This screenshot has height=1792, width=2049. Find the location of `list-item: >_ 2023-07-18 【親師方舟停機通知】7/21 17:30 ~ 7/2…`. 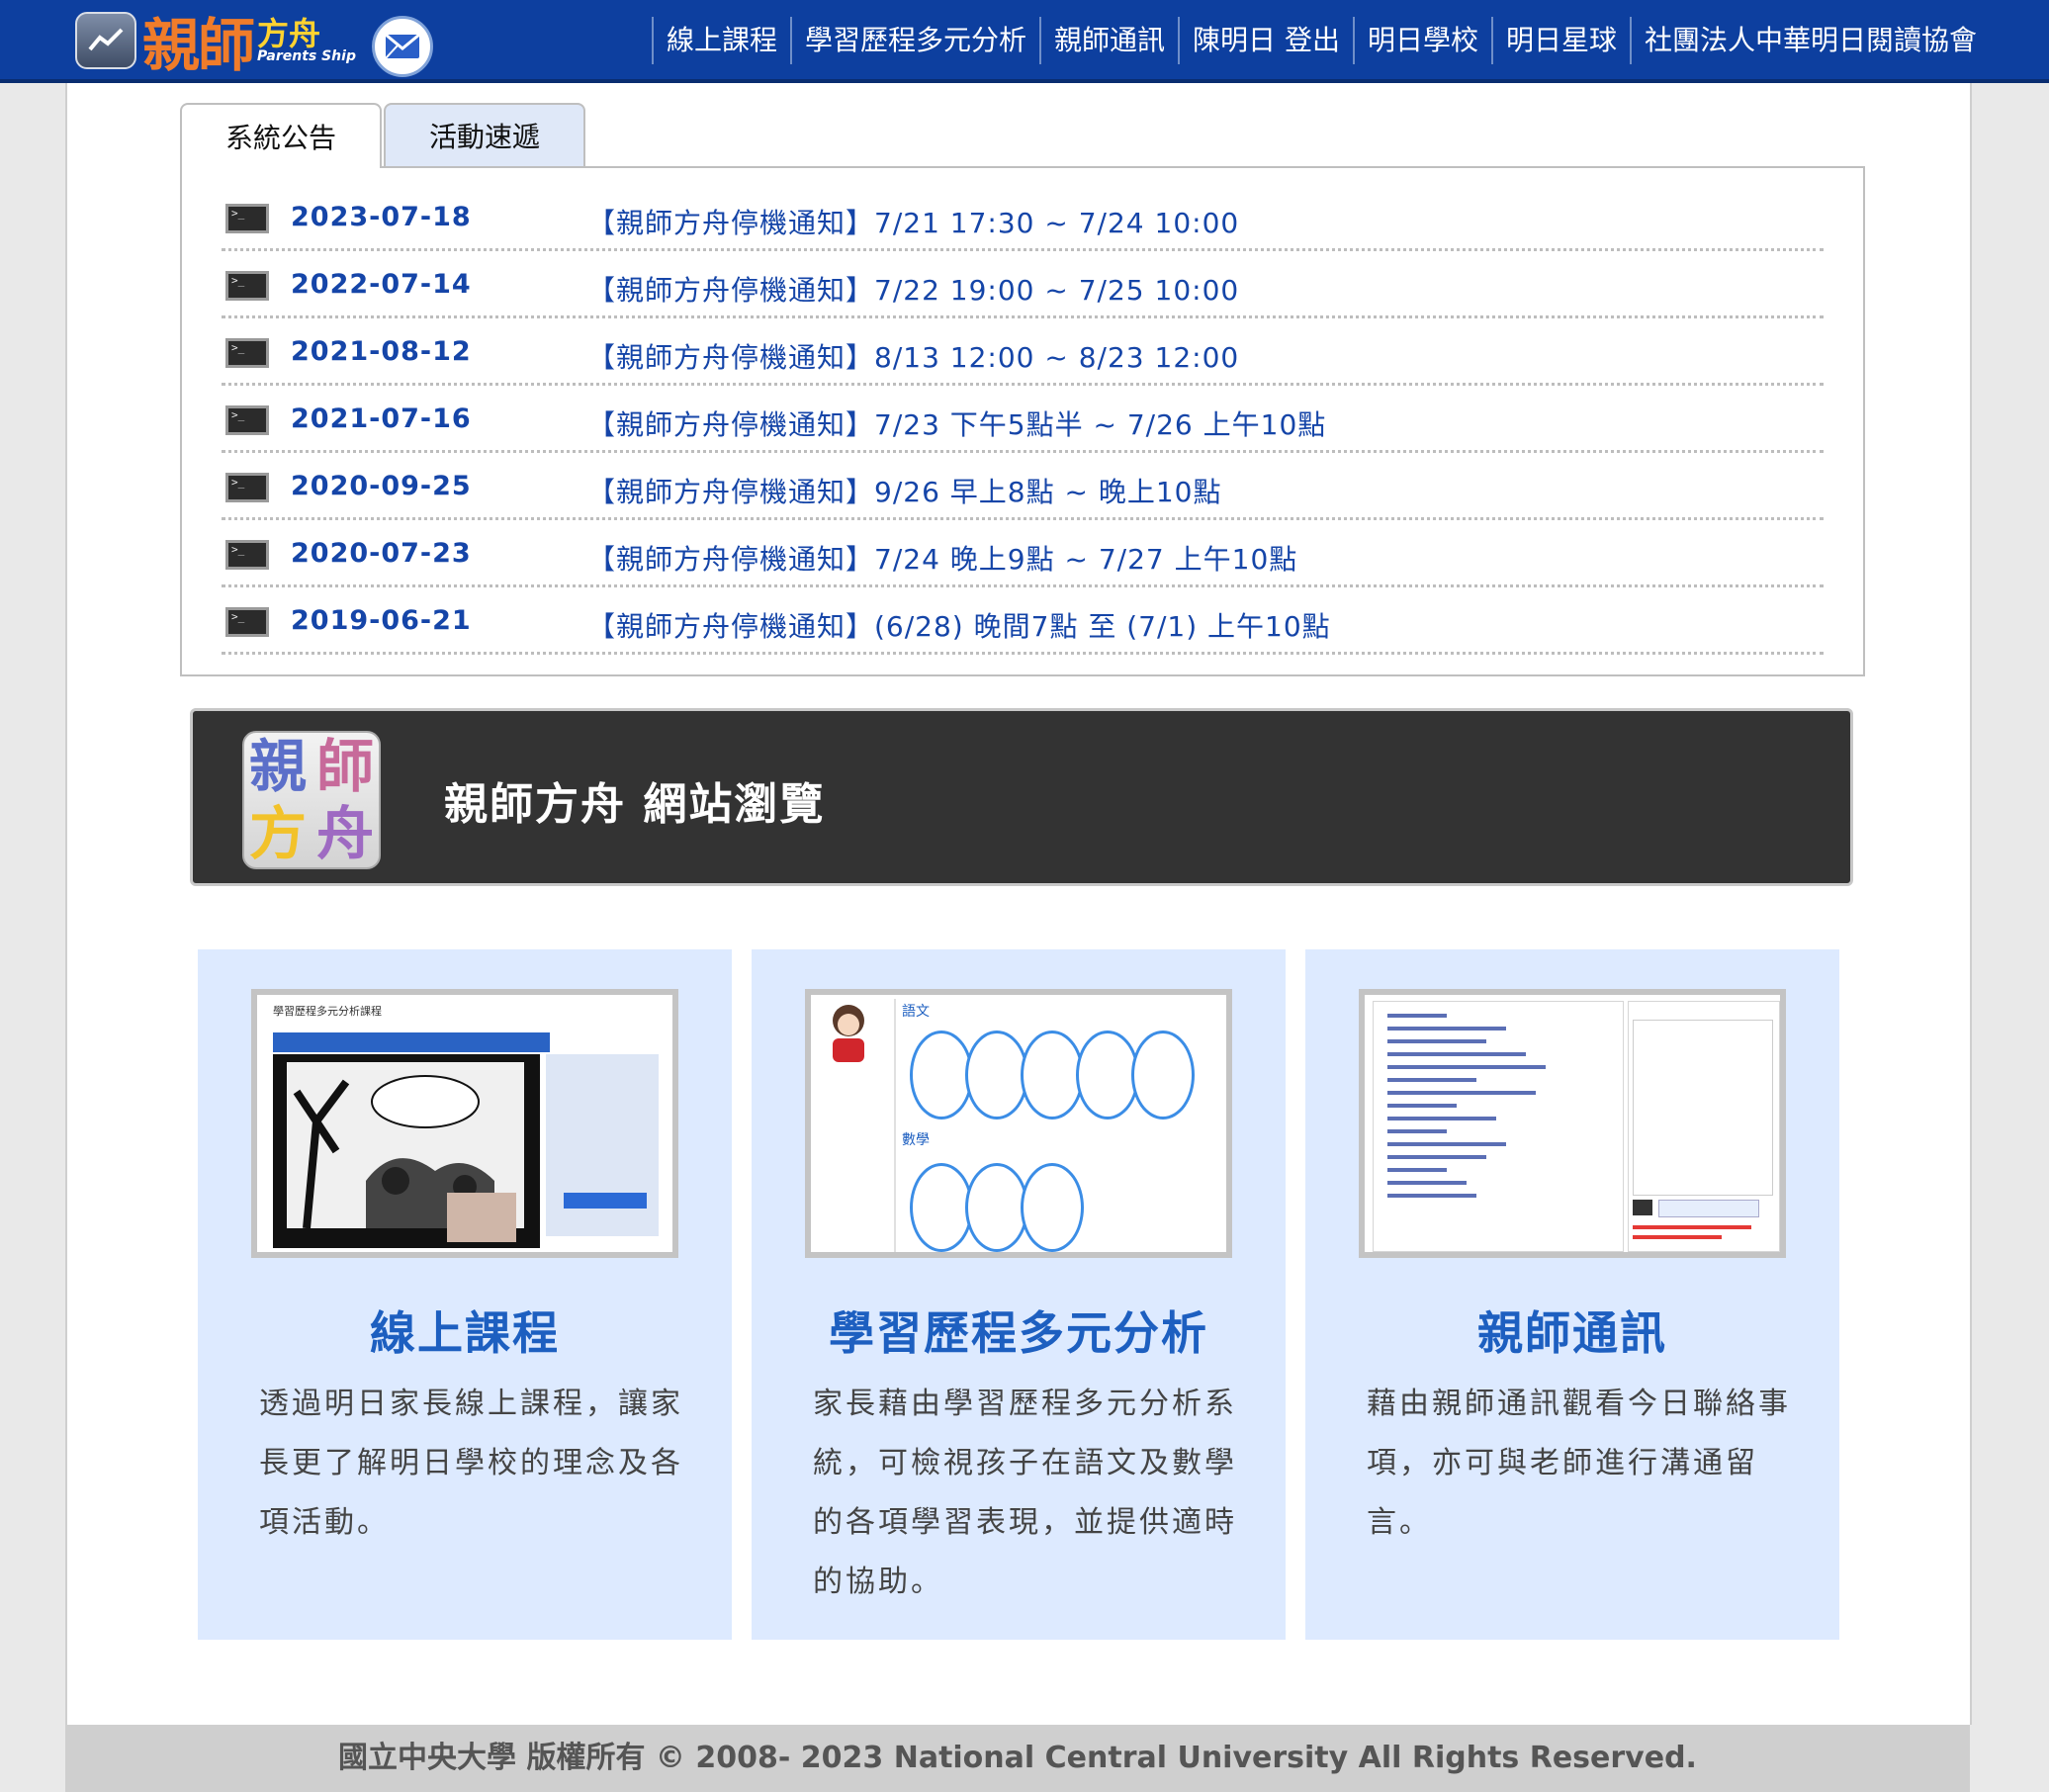

list-item: >_ 2023-07-18 【親師方舟停機通知】7/21 17:30 ~ 7/2… is located at coordinates (1023, 218).